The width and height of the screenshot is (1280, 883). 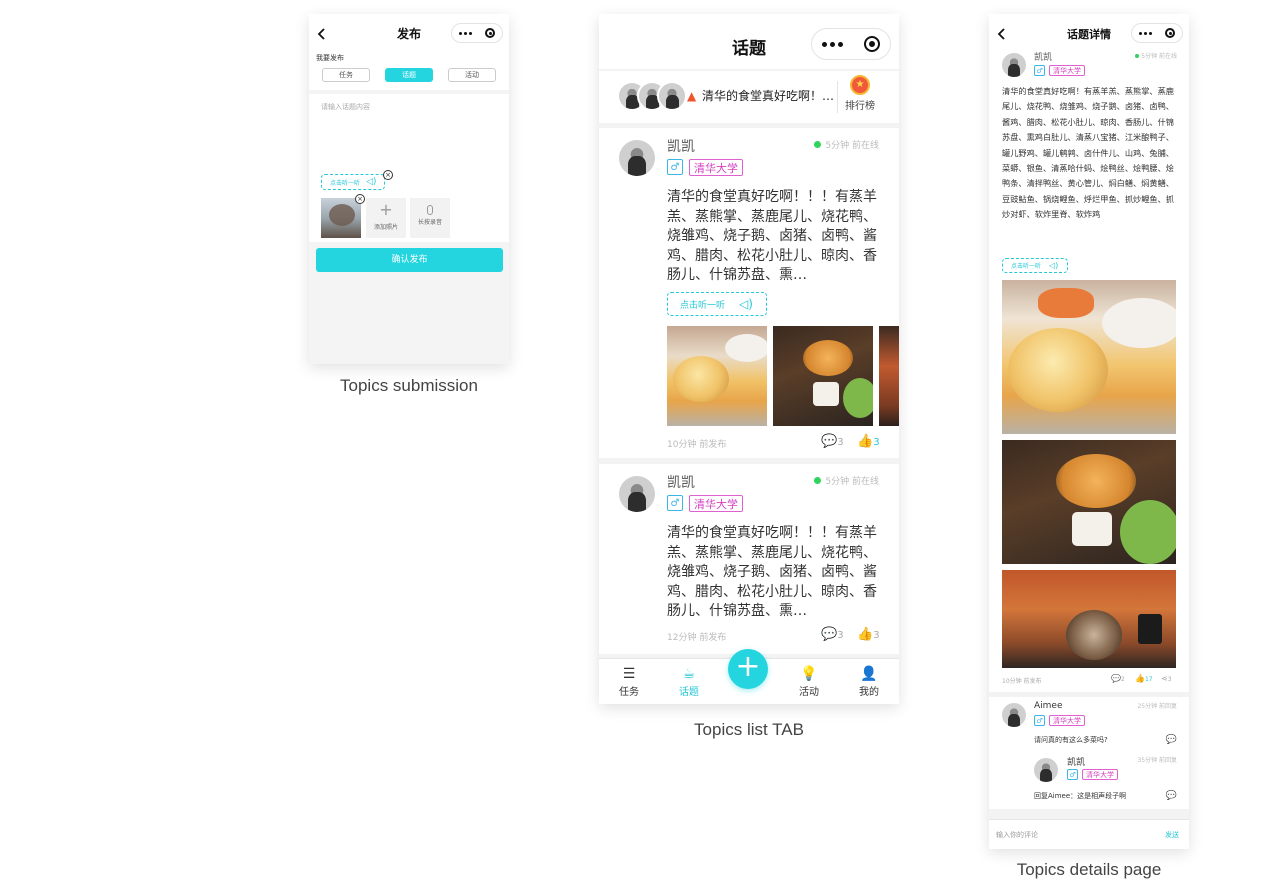 I want to click on add-photo-label: 添加照片, so click(x=385, y=227).